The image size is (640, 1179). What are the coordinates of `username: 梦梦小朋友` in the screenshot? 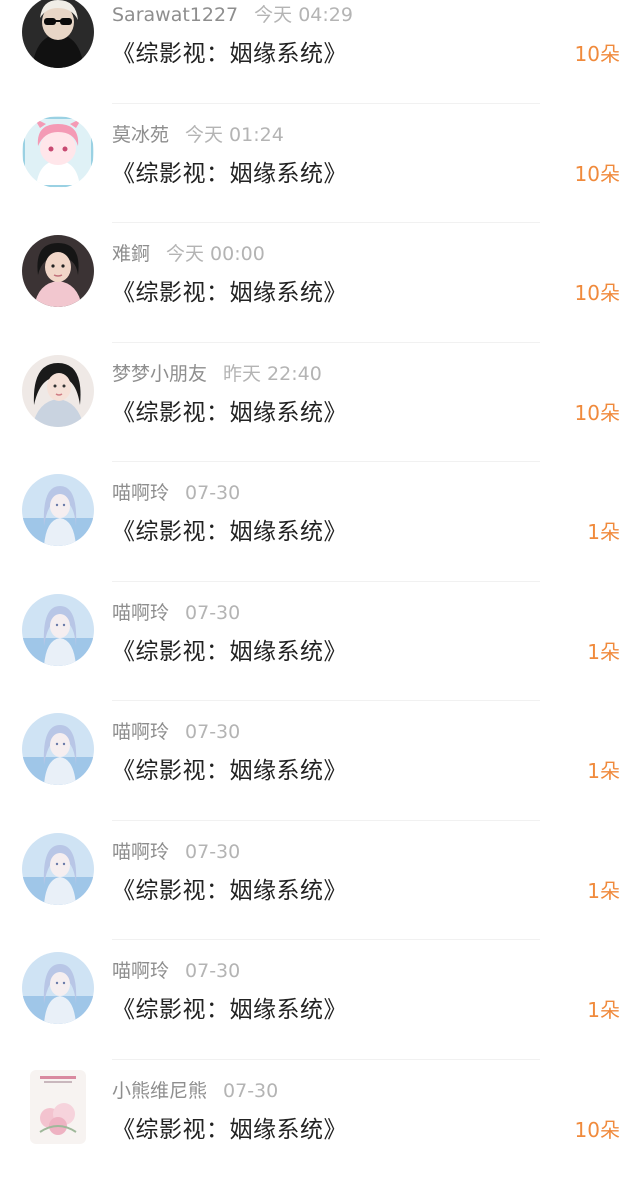 It's located at (159, 374).